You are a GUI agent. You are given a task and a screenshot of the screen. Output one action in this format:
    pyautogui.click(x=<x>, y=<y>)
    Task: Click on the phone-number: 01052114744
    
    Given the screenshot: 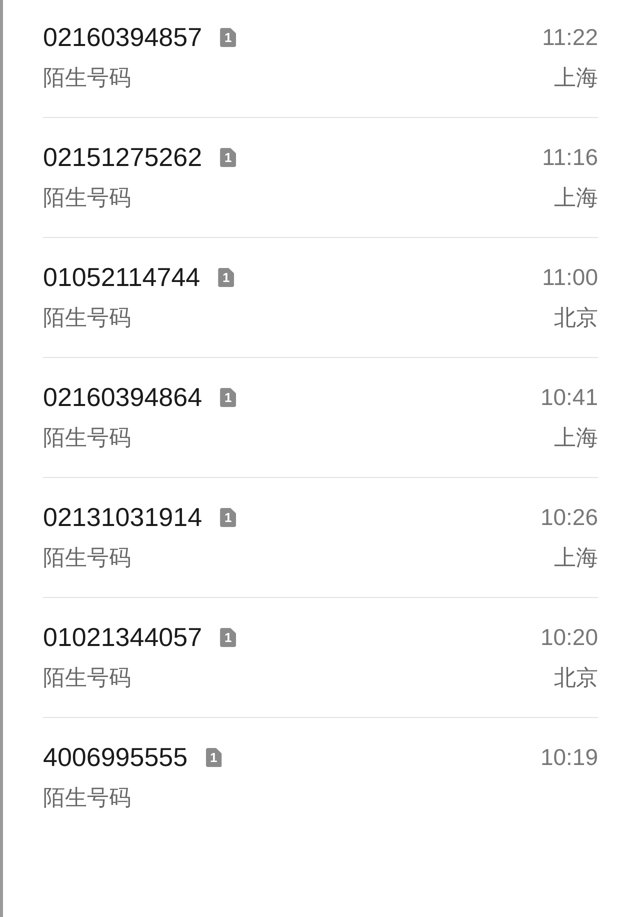 What is the action you would take?
    pyautogui.click(x=121, y=277)
    